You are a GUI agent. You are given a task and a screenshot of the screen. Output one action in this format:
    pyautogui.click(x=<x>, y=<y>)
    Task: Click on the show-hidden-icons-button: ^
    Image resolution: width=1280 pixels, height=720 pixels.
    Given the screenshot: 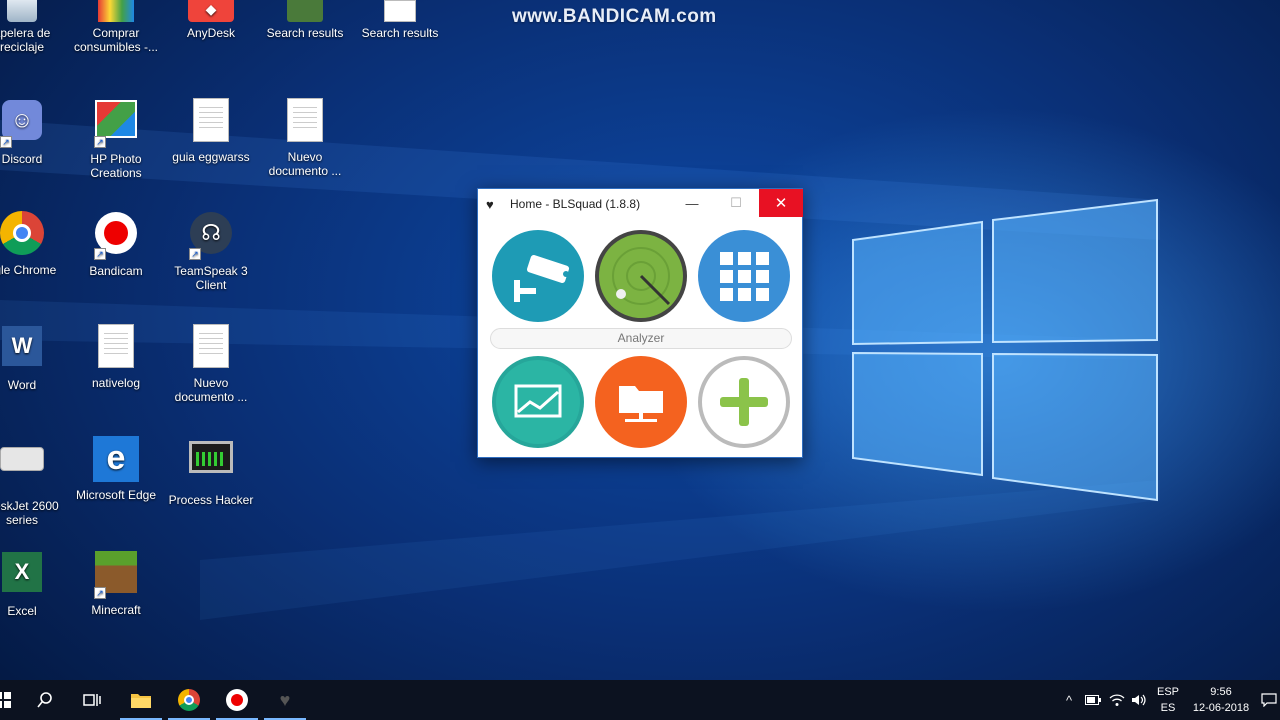 What is the action you would take?
    pyautogui.click(x=1069, y=700)
    